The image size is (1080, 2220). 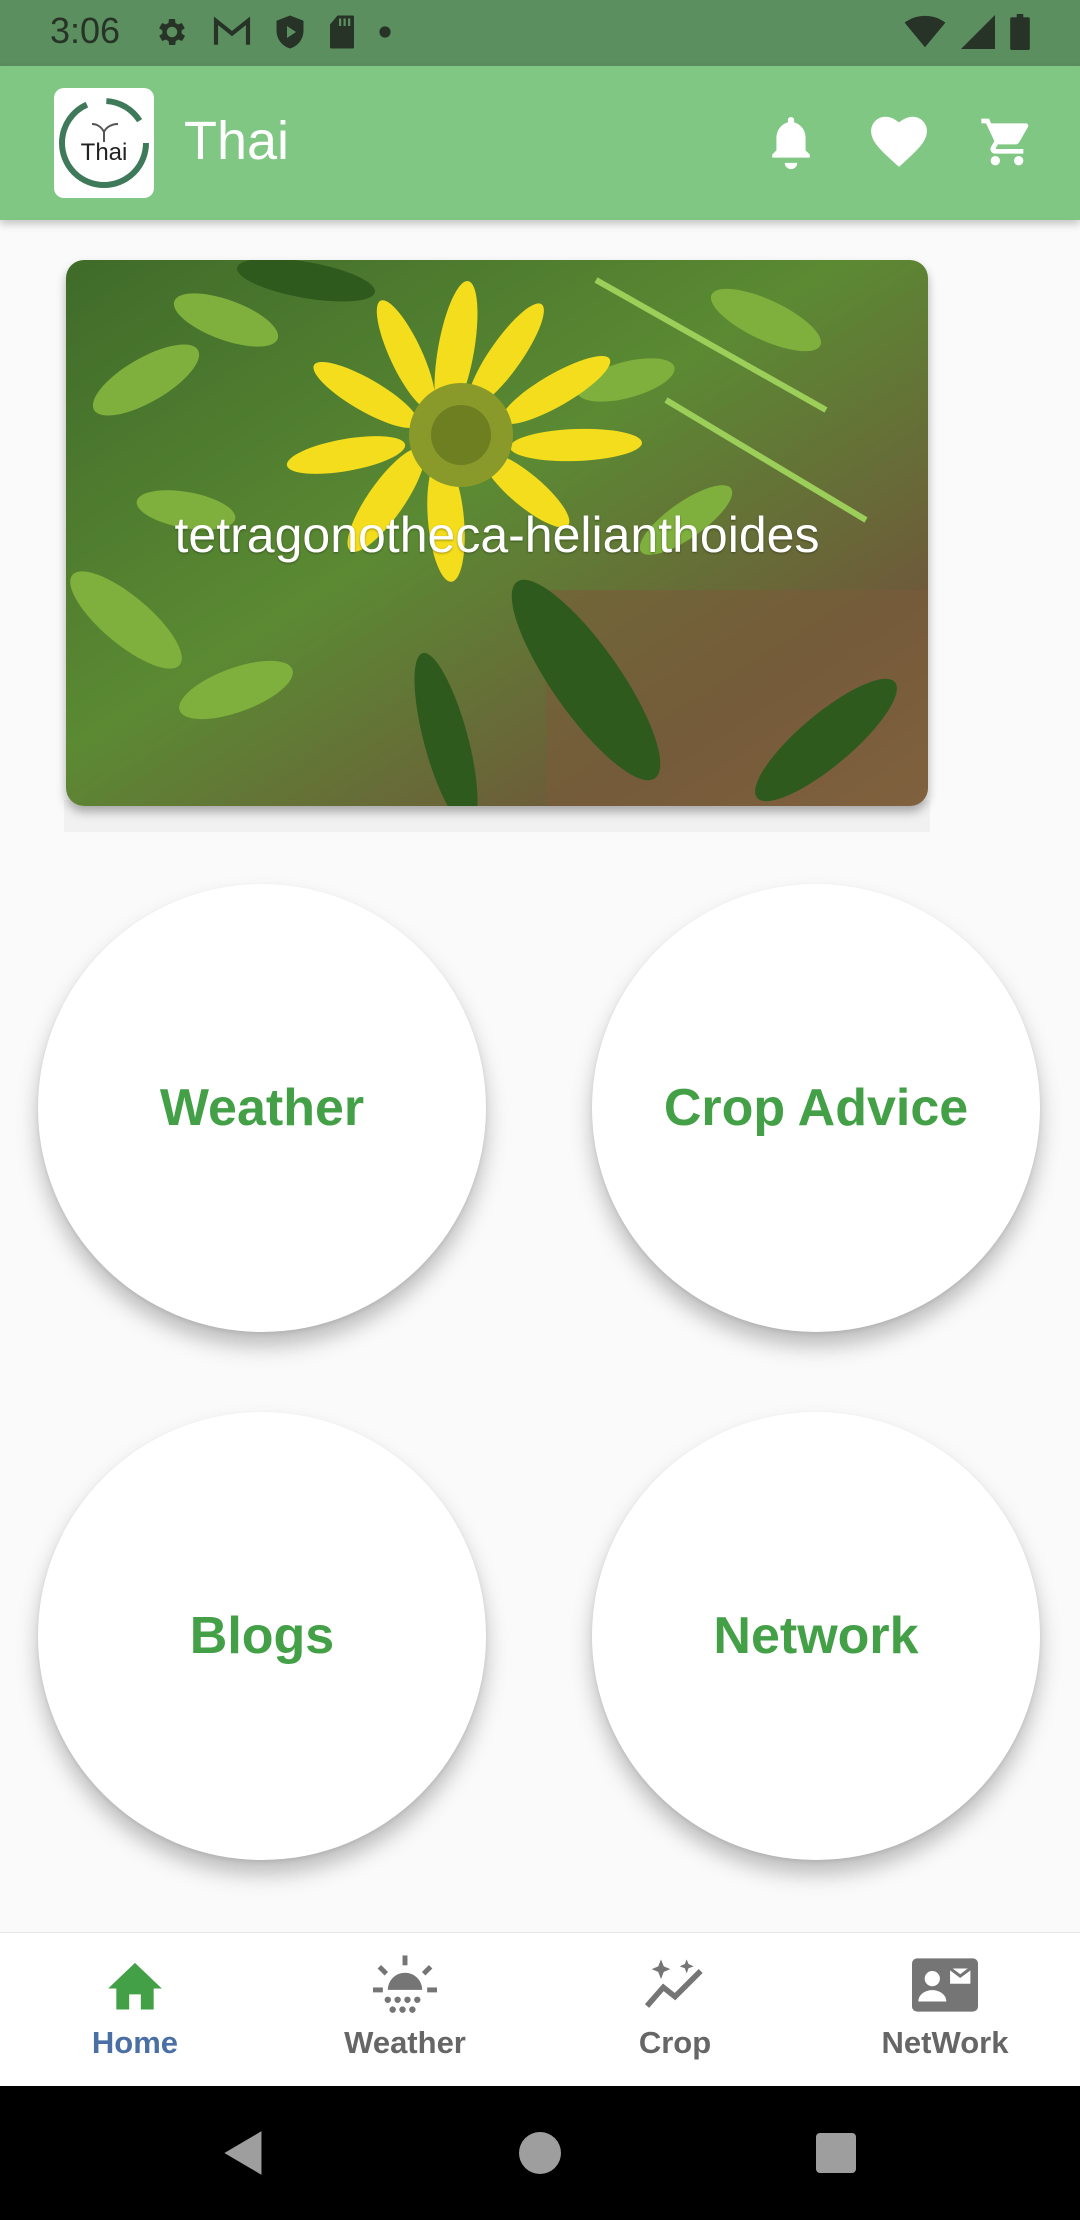 I want to click on bell-icon, so click(x=791, y=143).